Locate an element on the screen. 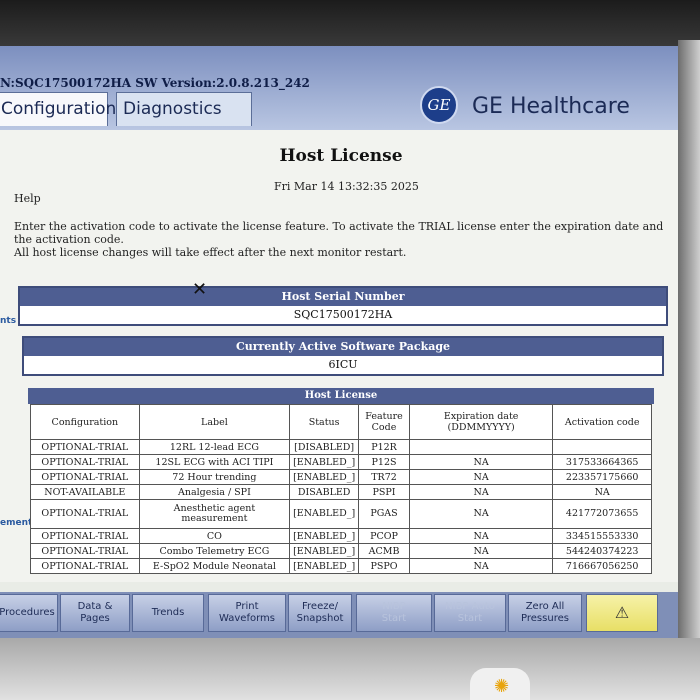  activation-code-cell: 223357175660 is located at coordinates (602, 477).